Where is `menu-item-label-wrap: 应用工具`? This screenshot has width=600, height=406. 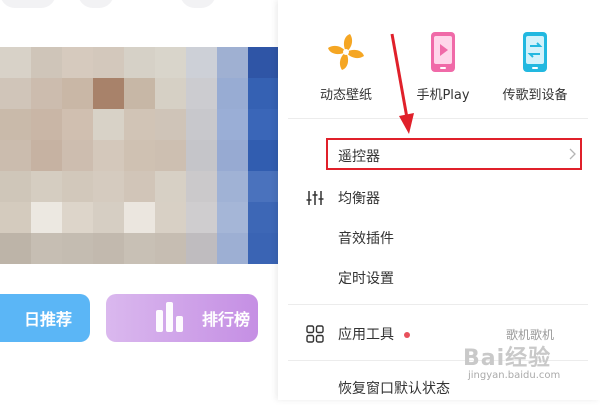
menu-item-label-wrap: 应用工具 is located at coordinates (374, 334).